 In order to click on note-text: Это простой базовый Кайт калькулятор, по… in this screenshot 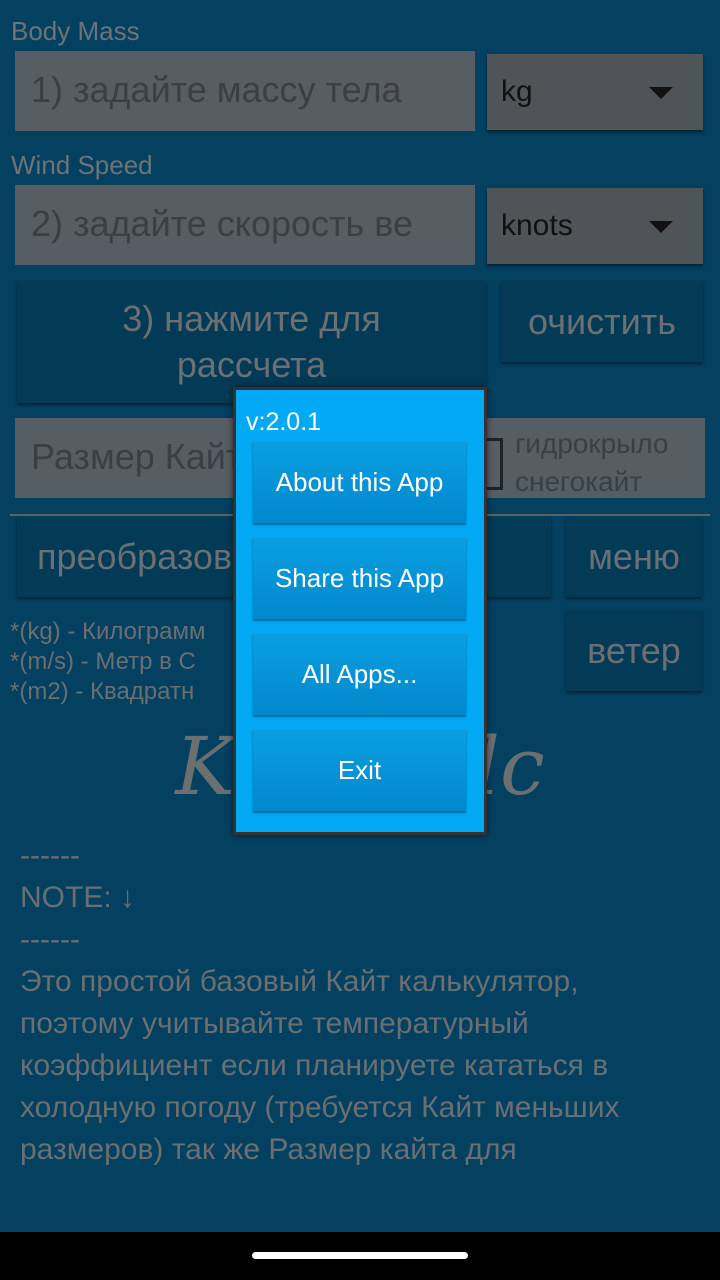, I will do `click(320, 1065)`.